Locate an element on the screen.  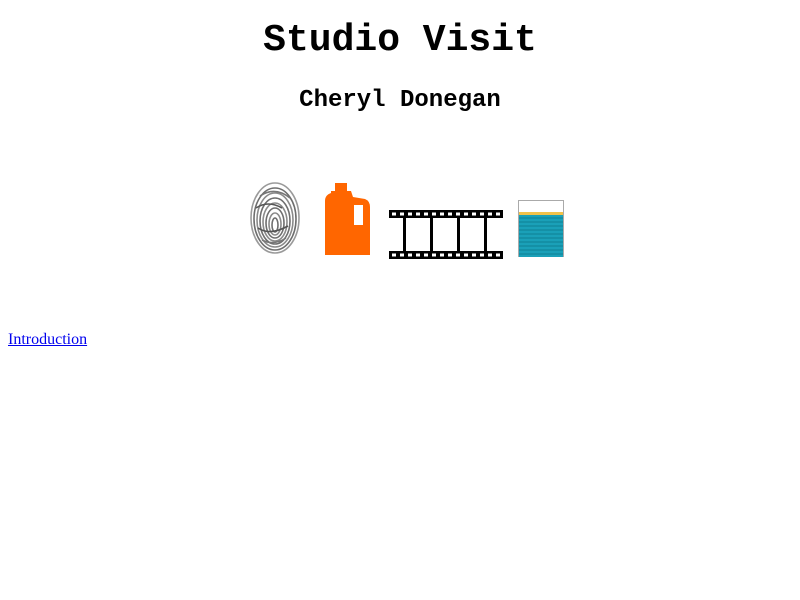
introduction-link: Introduction is located at coordinates (47, 340).